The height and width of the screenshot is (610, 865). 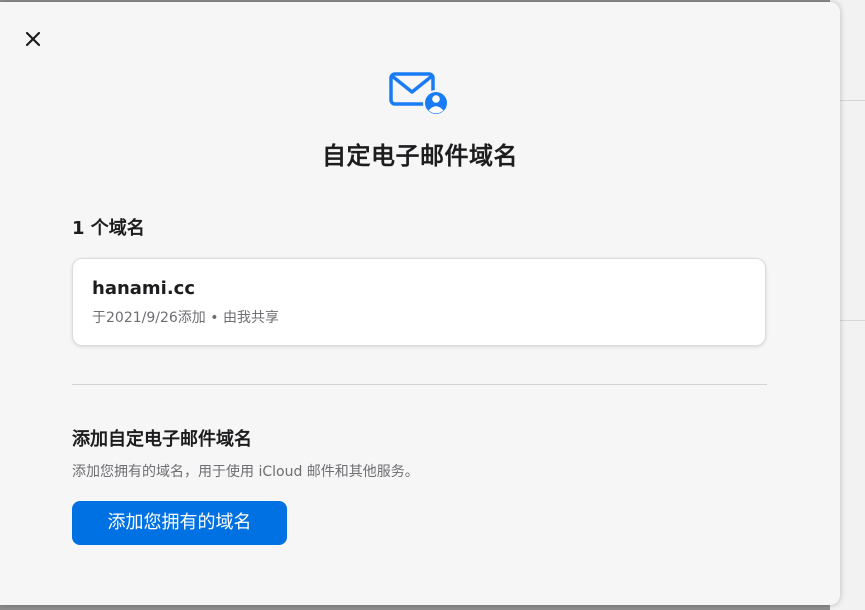 I want to click on mail-person-icon, so click(x=419, y=95).